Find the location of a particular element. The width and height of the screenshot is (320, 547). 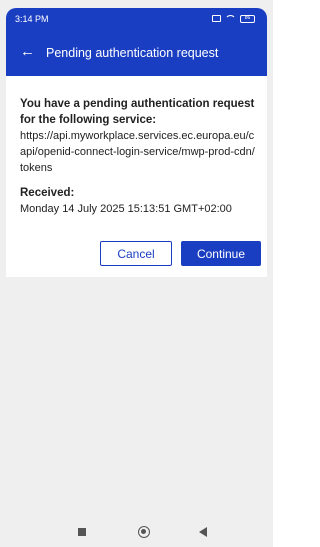

status-time: 3:14 PM is located at coordinates (32, 19).